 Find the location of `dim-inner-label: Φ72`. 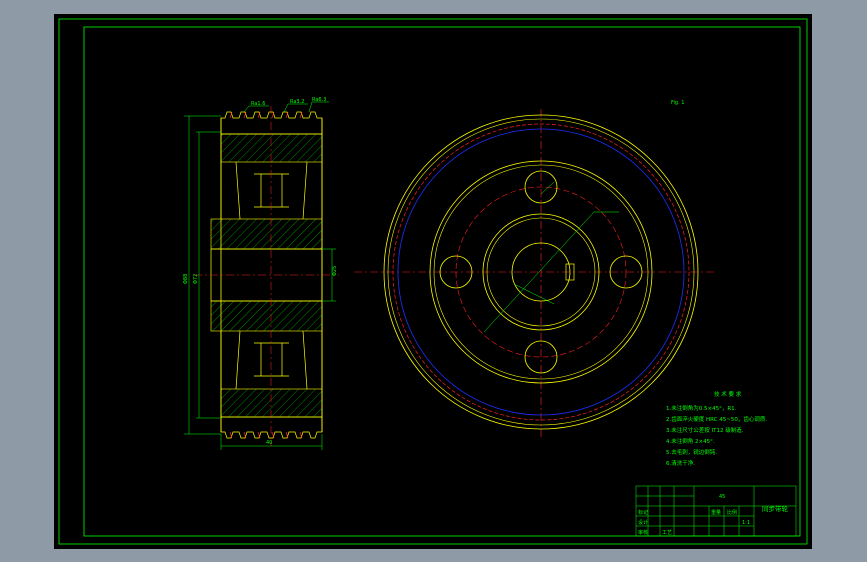

dim-inner-label: Φ72 is located at coordinates (196, 279).